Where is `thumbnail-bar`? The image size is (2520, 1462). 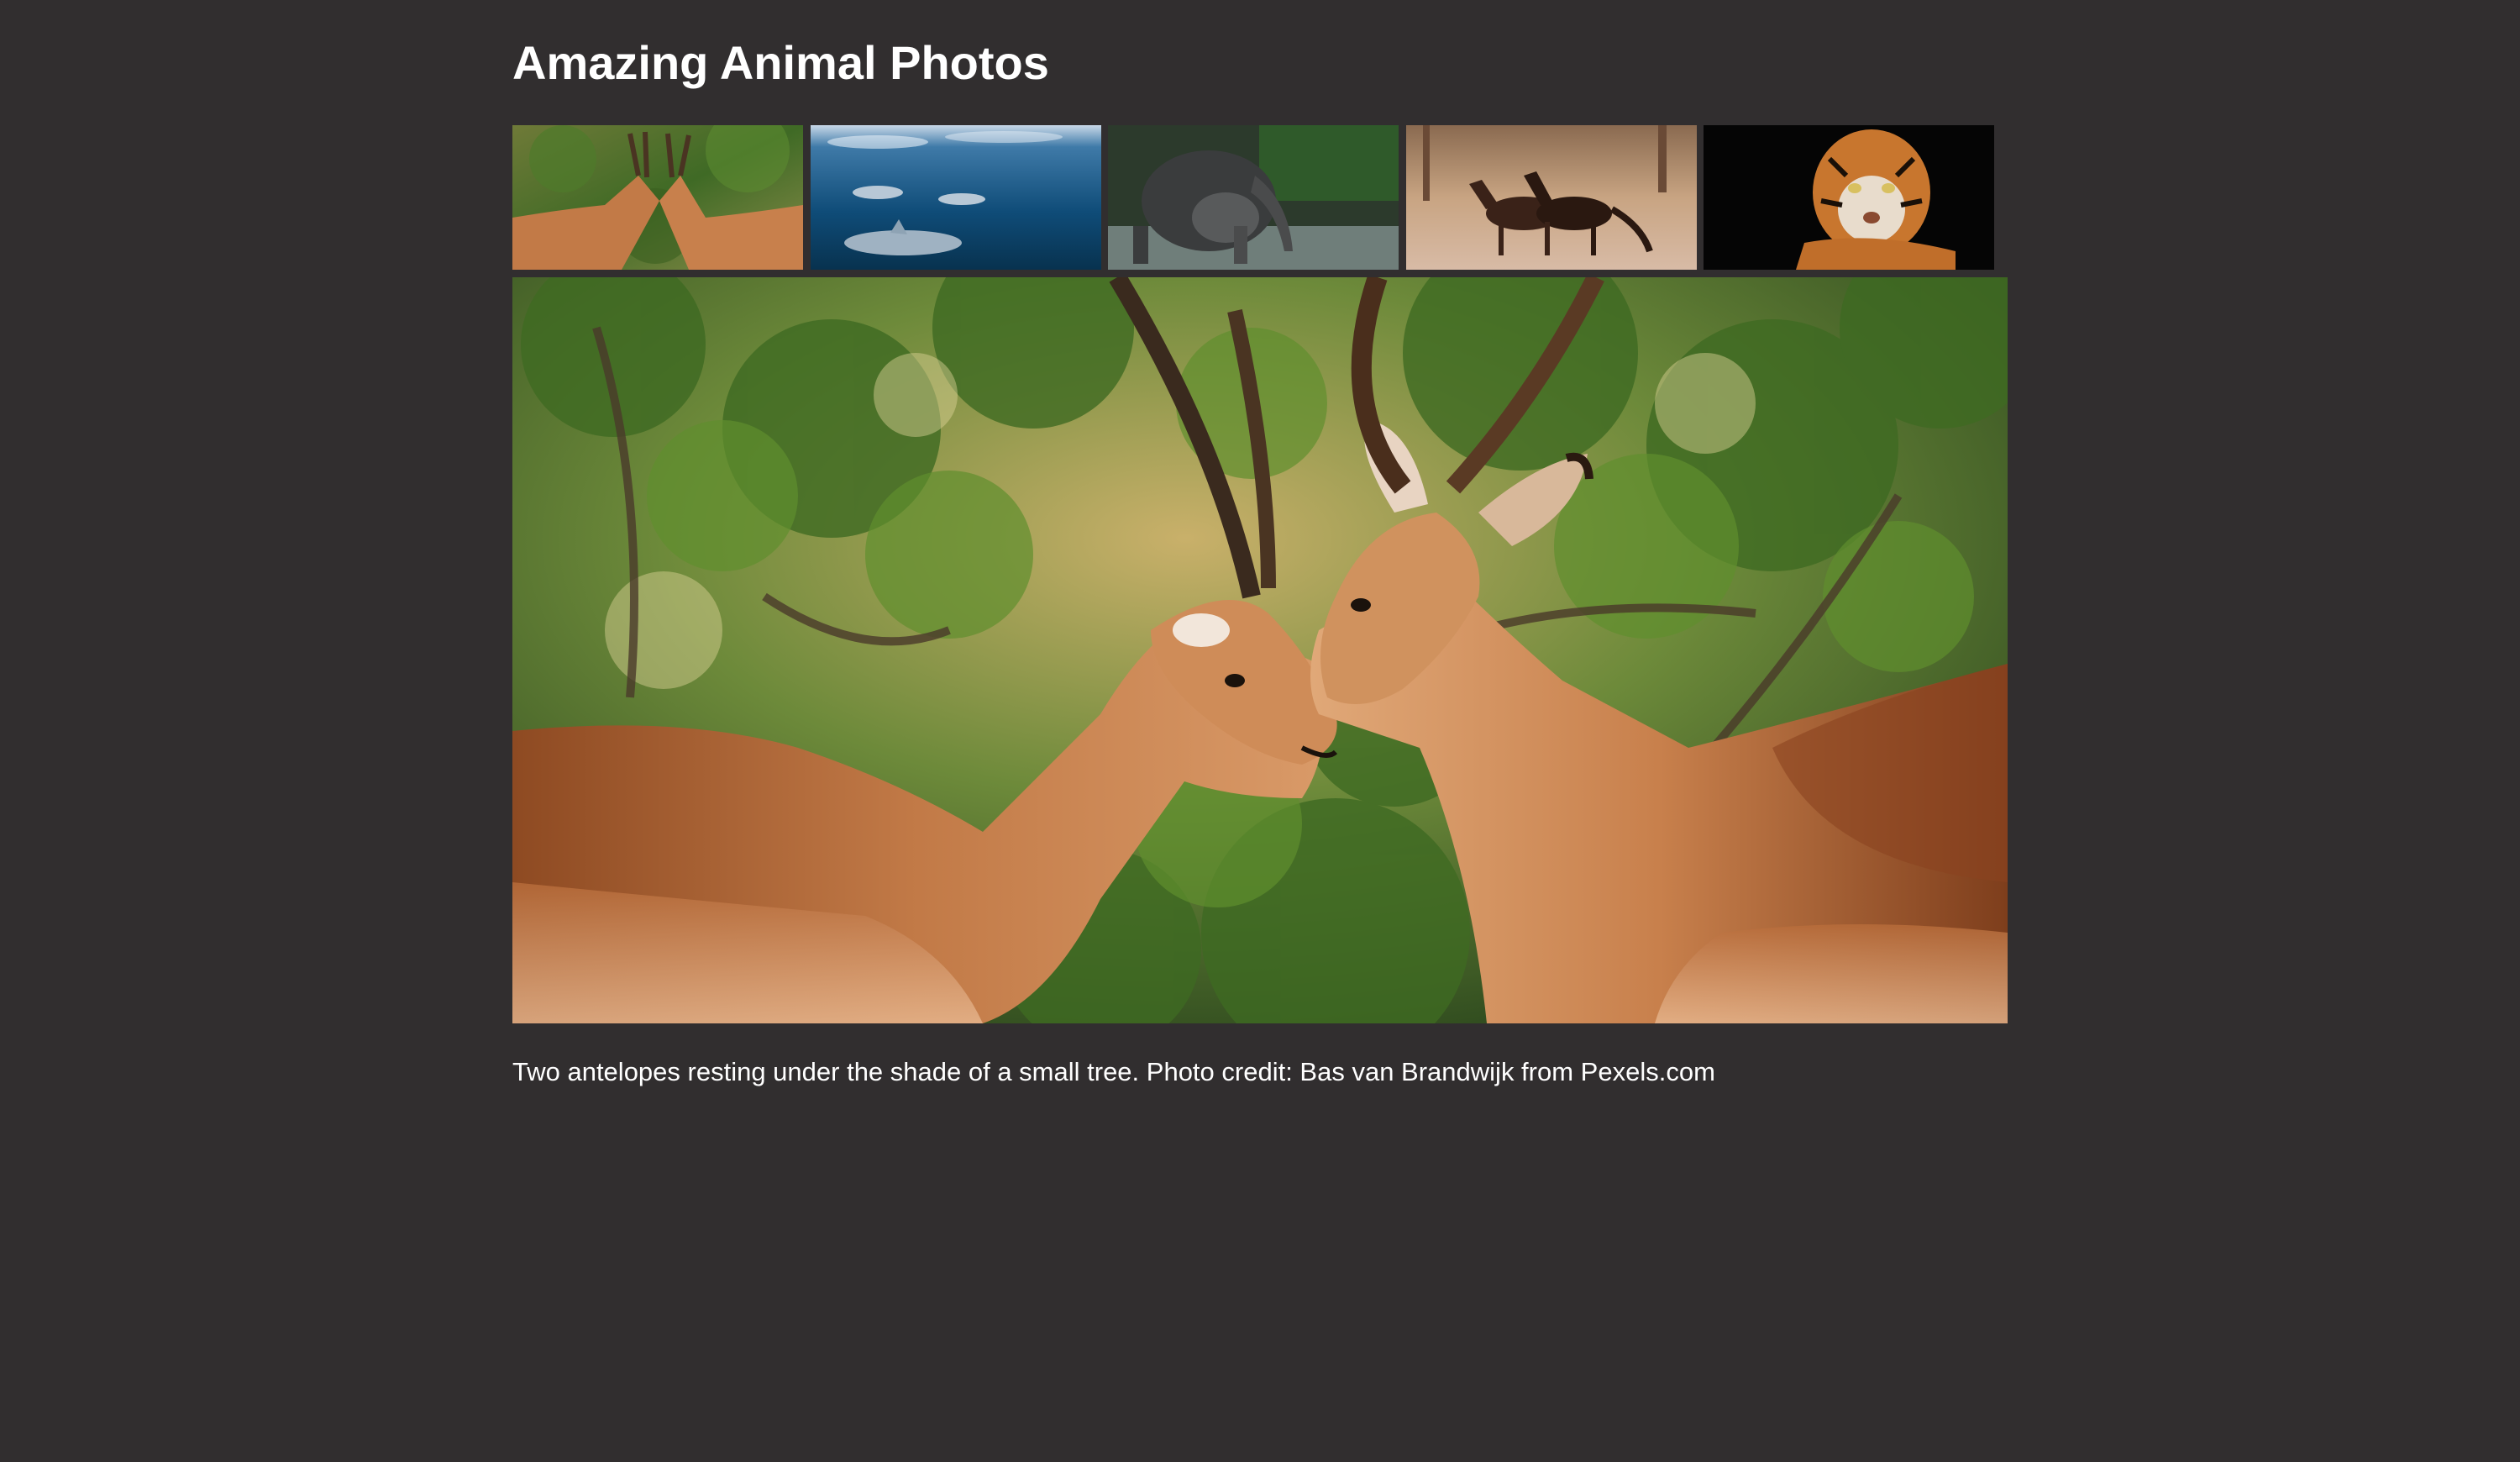
thumbnail-bar is located at coordinates (1253, 197).